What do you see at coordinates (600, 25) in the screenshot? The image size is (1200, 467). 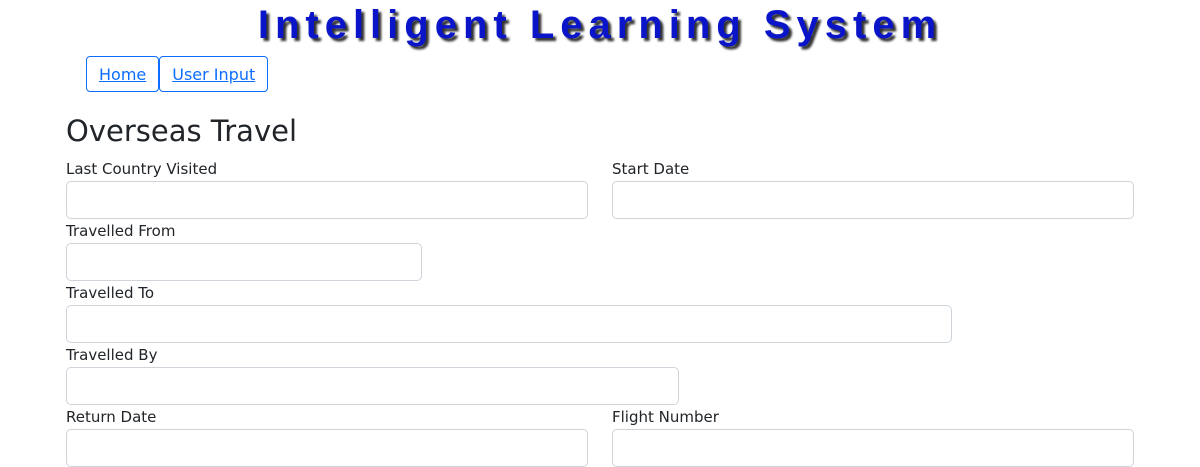 I see `app-title: Intelligent Learning System` at bounding box center [600, 25].